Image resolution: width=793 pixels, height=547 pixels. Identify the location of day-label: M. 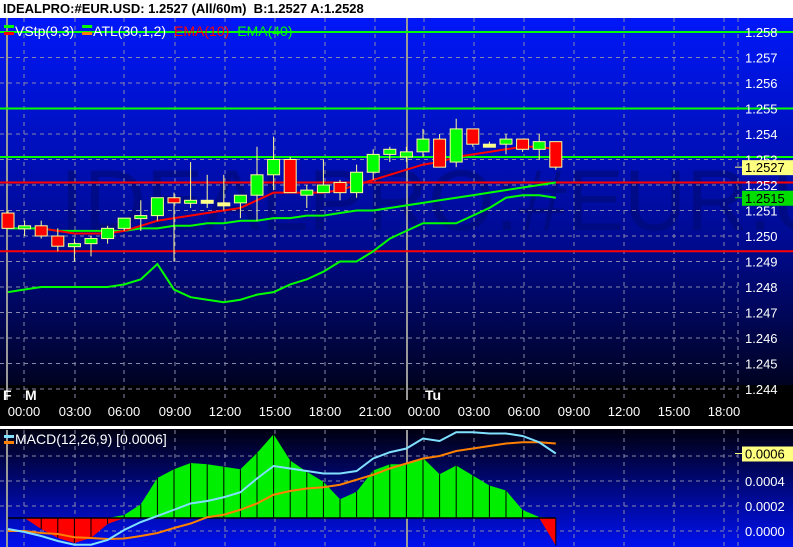
(31, 395).